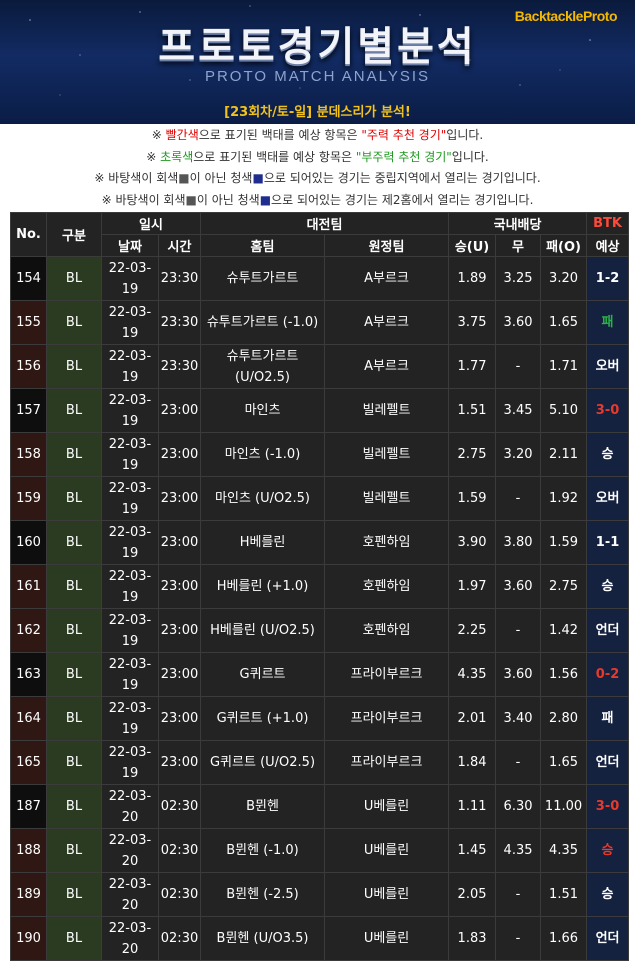  What do you see at coordinates (28, 762) in the screenshot?
I see `match-number: 165` at bounding box center [28, 762].